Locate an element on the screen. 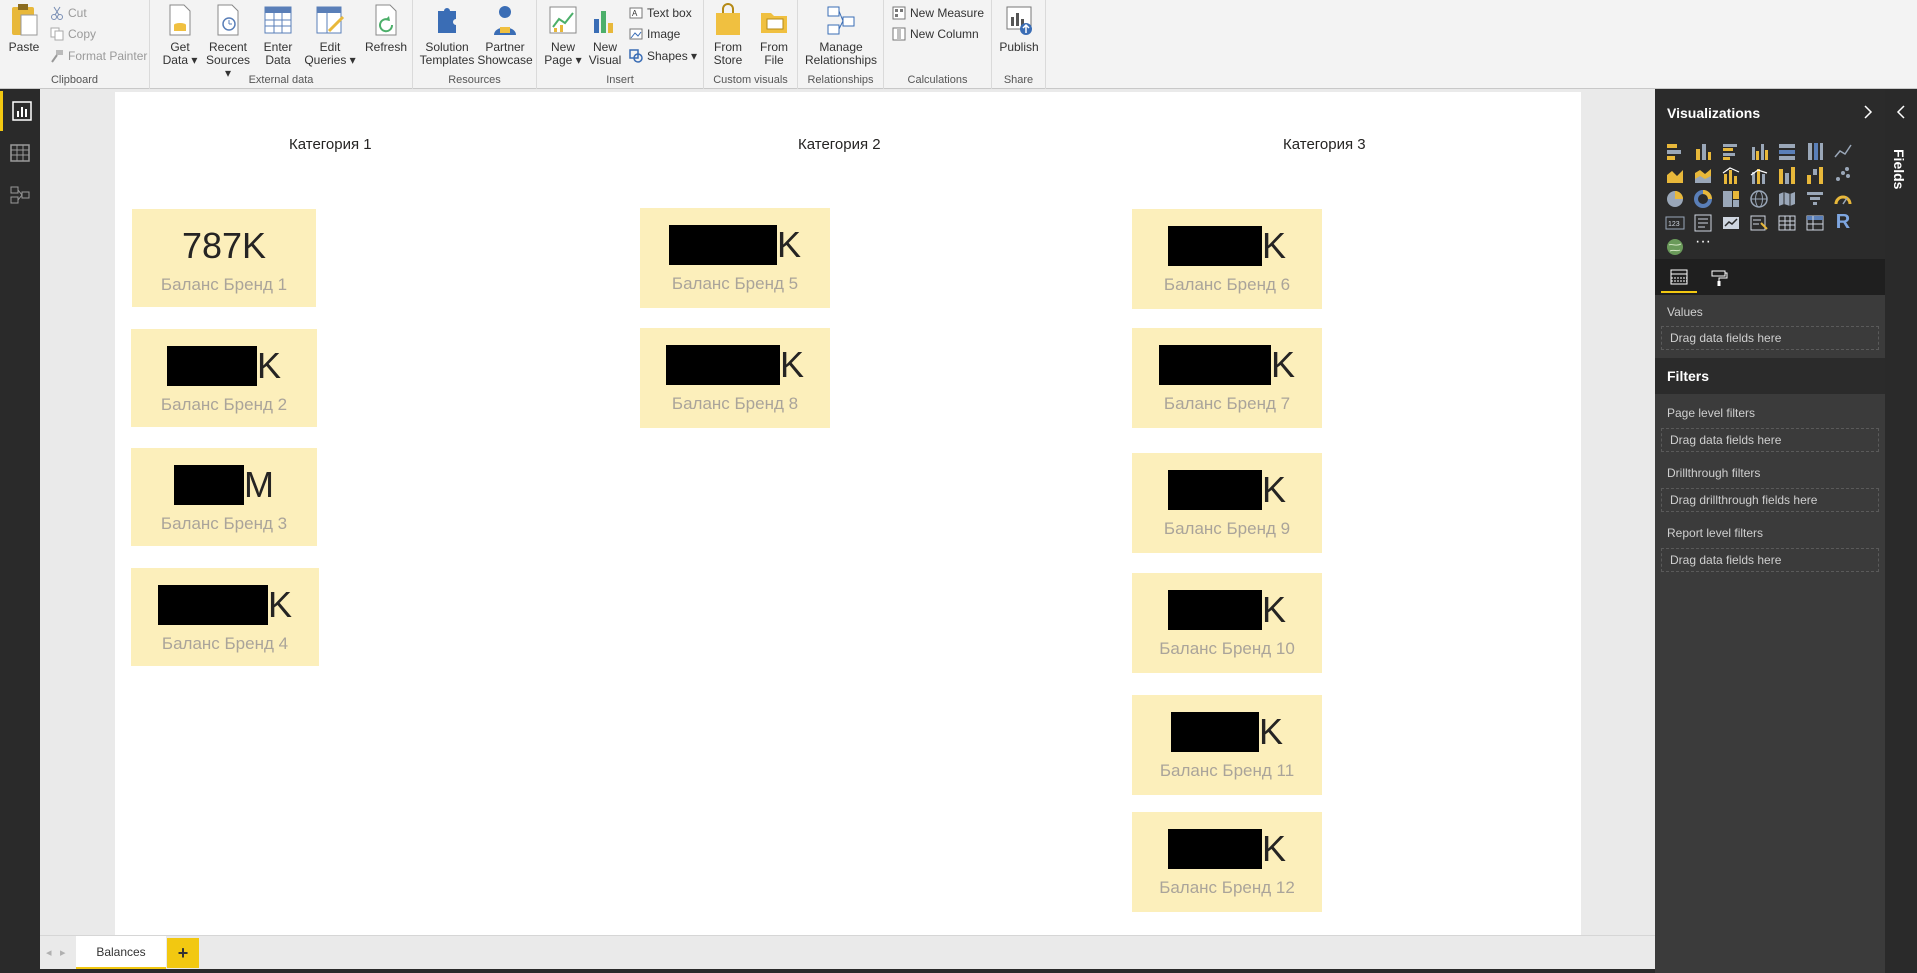 The height and width of the screenshot is (973, 1917). cut-button: Cut is located at coordinates (68, 13).